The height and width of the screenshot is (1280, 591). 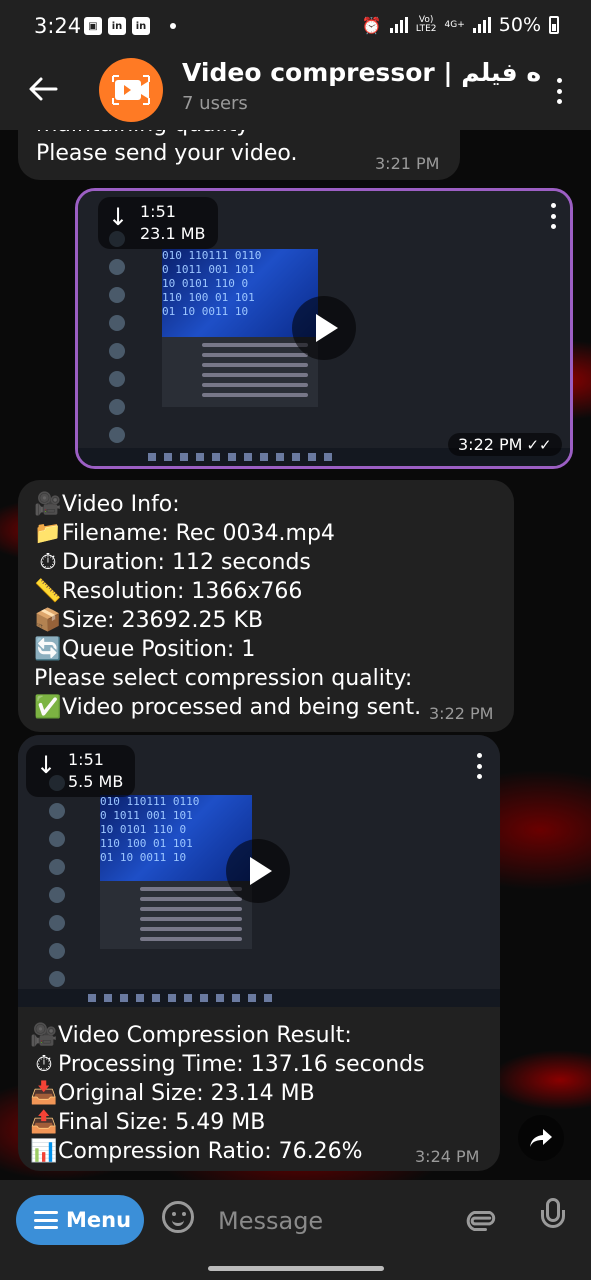 I want to click on info-line: Please select compression quality:, so click(x=223, y=678).